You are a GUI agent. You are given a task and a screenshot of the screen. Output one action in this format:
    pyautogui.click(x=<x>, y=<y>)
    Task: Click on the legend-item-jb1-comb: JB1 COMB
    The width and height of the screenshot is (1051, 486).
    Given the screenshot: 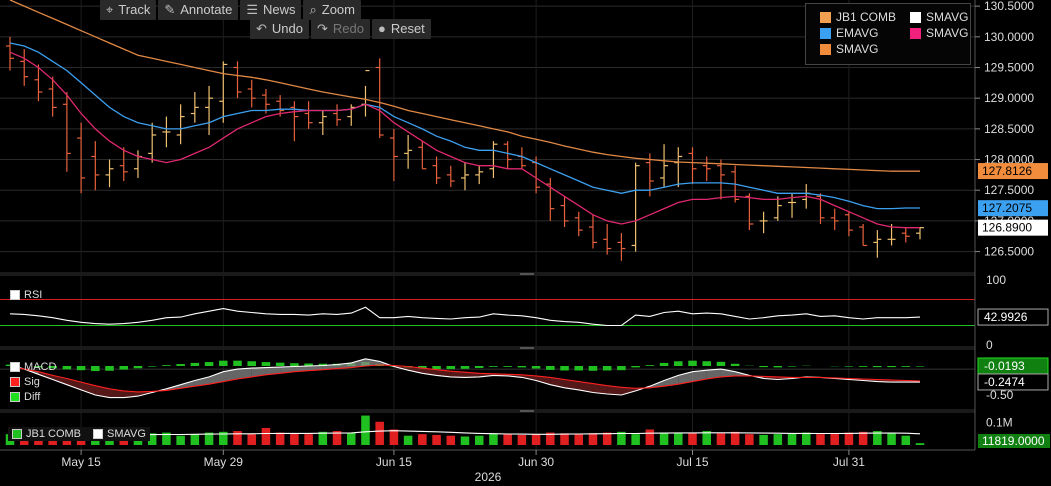 What is the action you would take?
    pyautogui.click(x=858, y=17)
    